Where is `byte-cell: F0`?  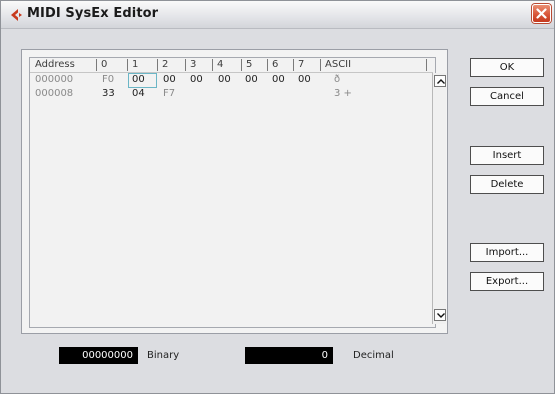 byte-cell: F0 is located at coordinates (108, 80).